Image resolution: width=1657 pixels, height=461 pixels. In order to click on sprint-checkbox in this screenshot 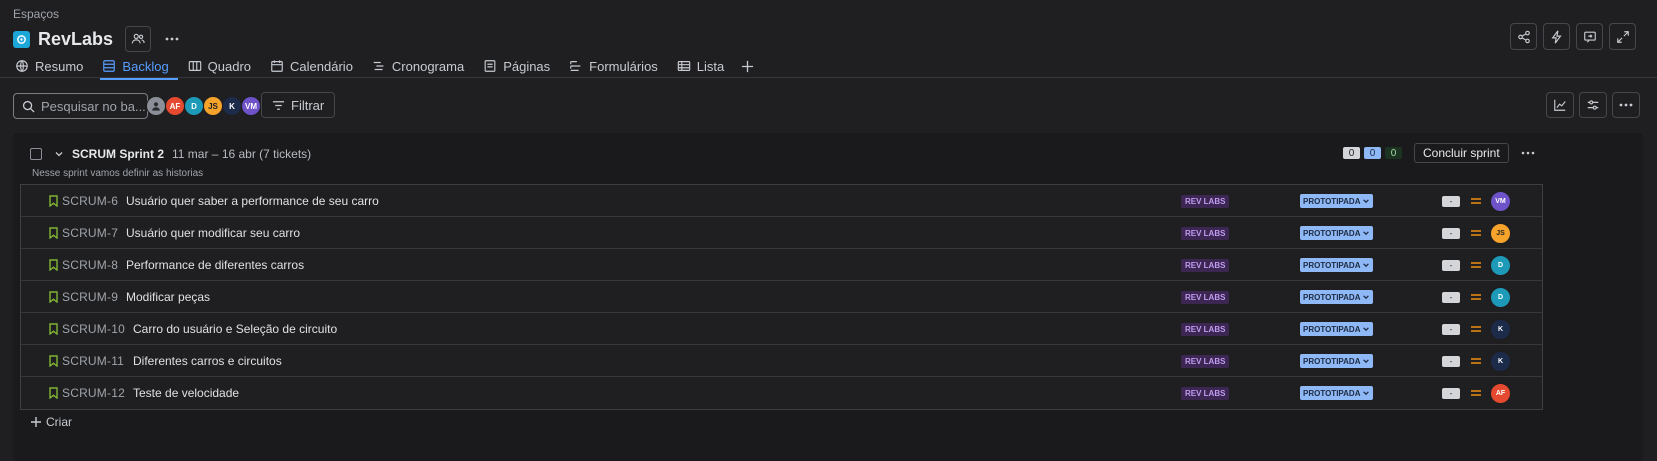, I will do `click(36, 154)`.